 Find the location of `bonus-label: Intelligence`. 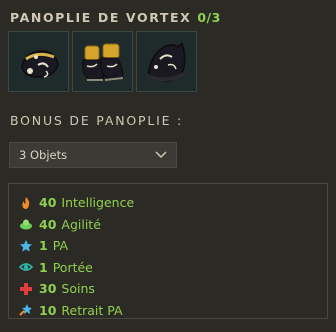

bonus-label: Intelligence is located at coordinates (98, 203).